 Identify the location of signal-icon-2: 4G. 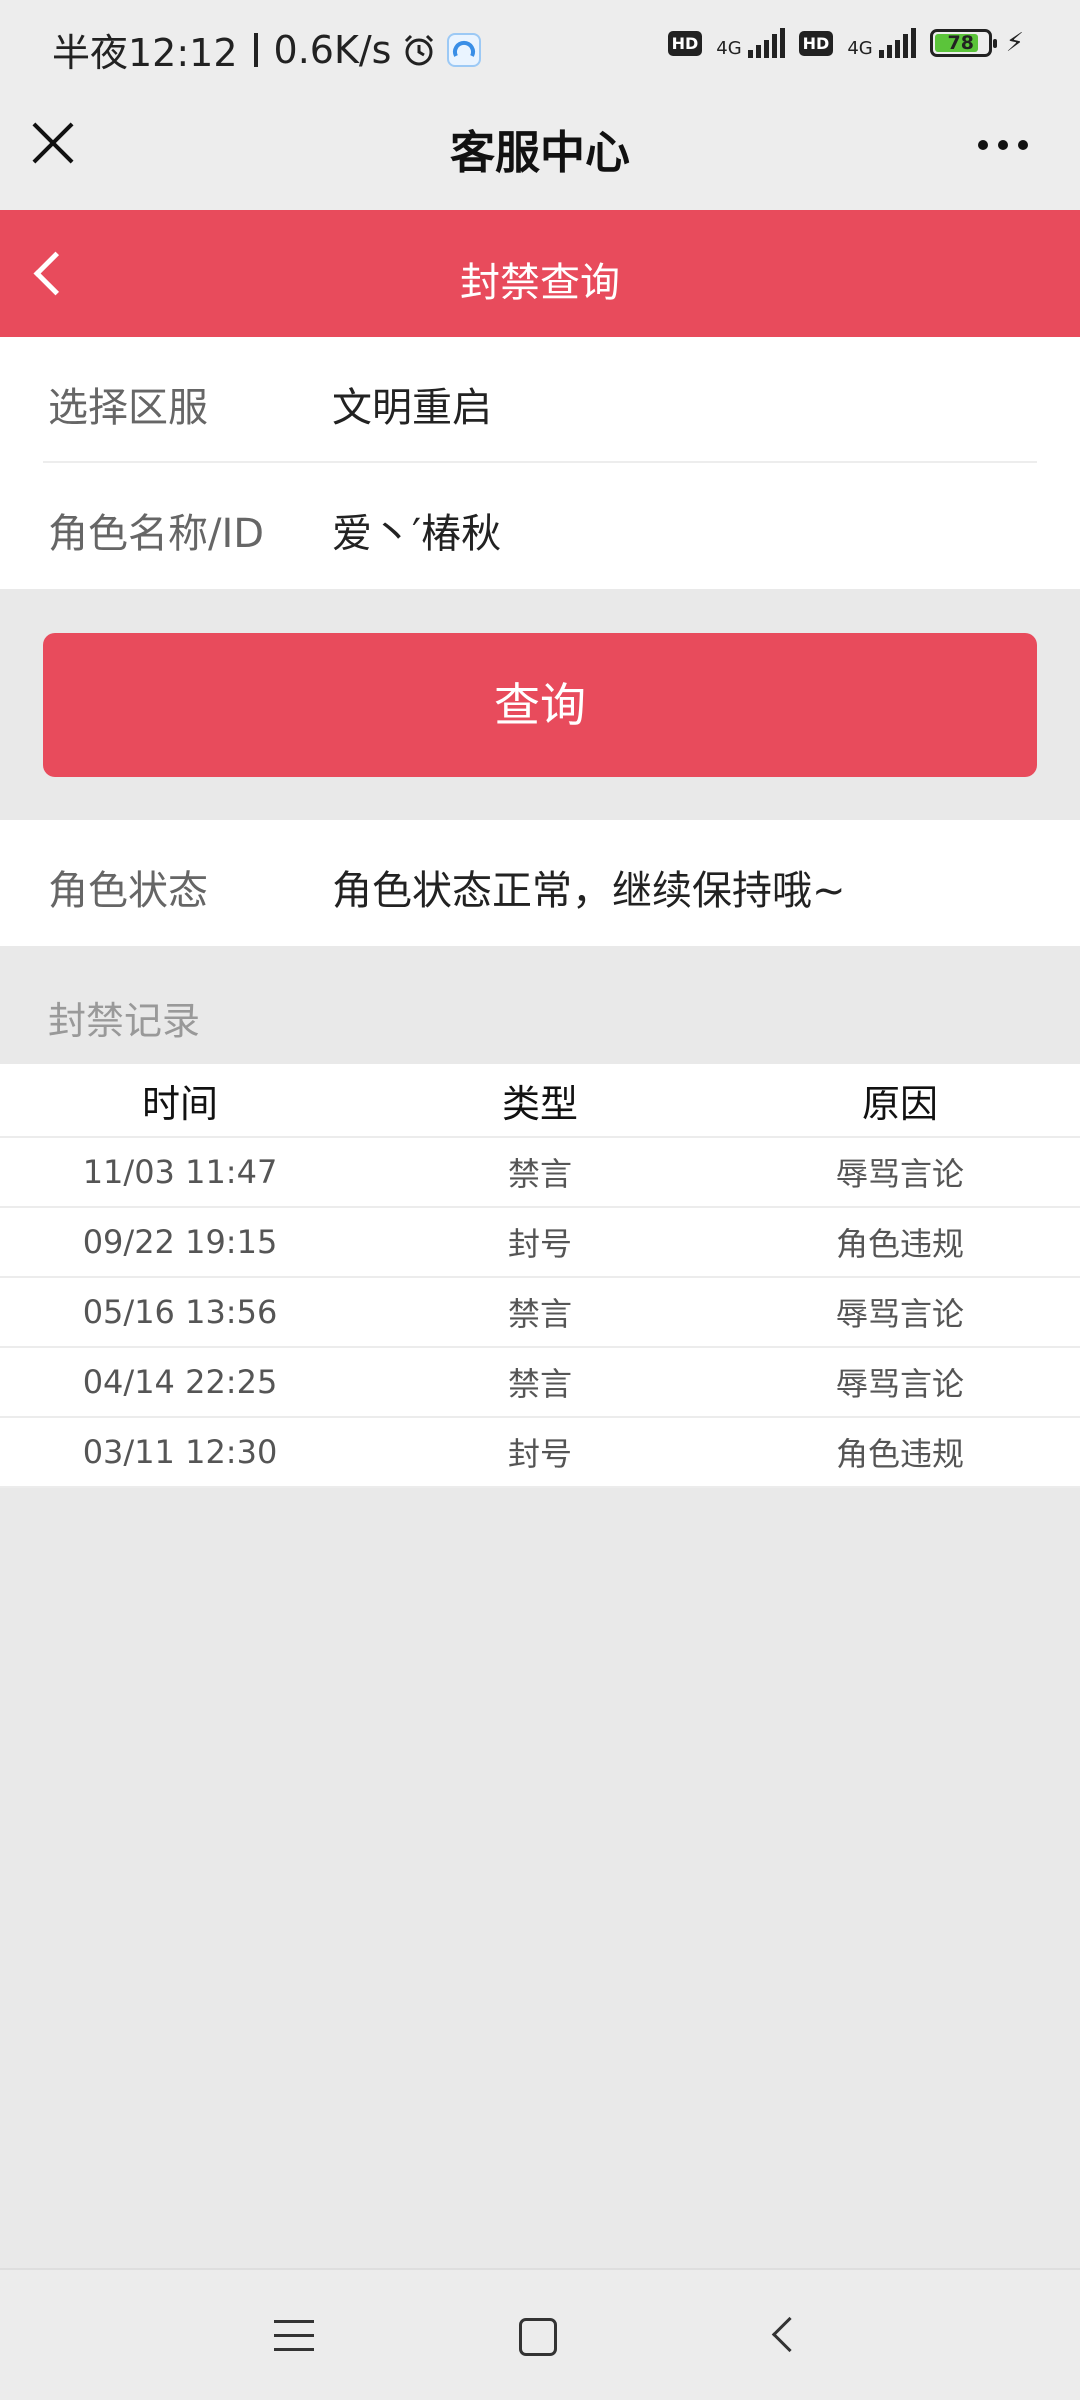
(881, 43).